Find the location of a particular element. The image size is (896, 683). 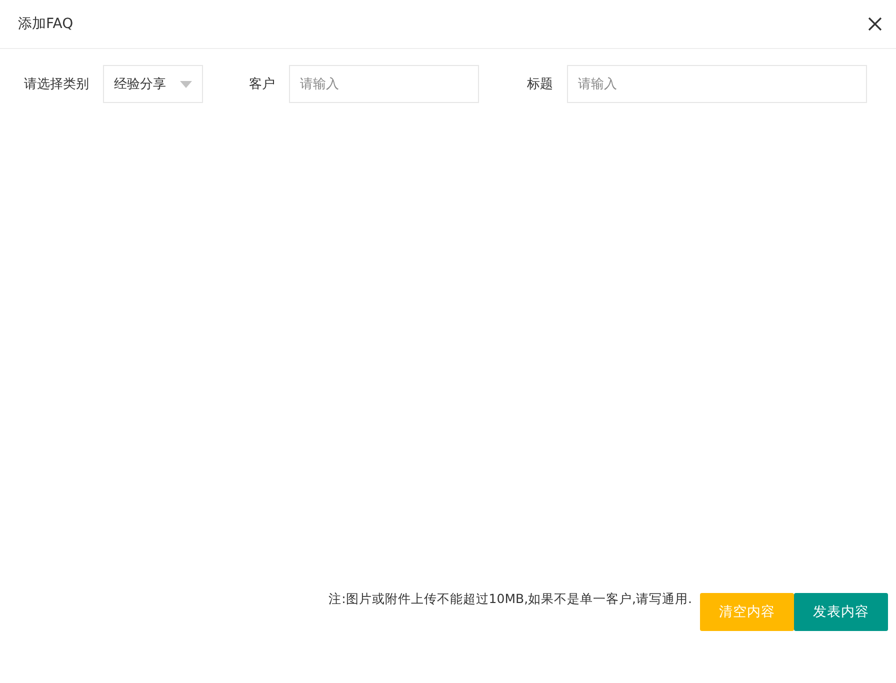

window-title: 添加FAQ is located at coordinates (46, 24).